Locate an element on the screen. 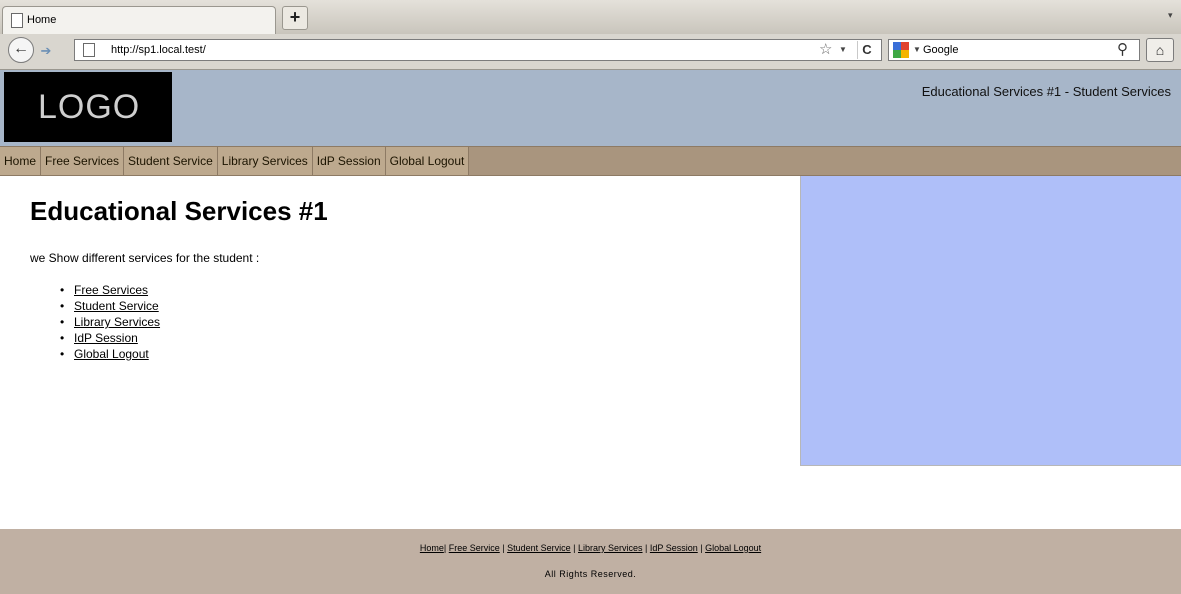 The height and width of the screenshot is (594, 1181). service-link-idp-session: IdP Session is located at coordinates (106, 338).